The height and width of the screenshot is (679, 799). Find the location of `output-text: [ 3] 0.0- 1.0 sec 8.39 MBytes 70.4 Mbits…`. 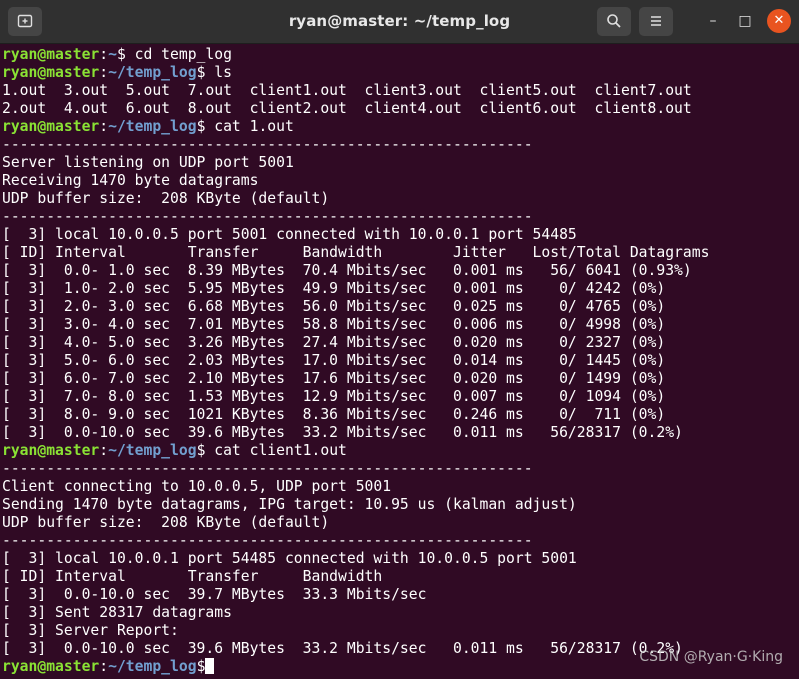

output-text: [ 3] 0.0- 1.0 sec 8.39 MBytes 70.4 Mbits… is located at coordinates (347, 270).